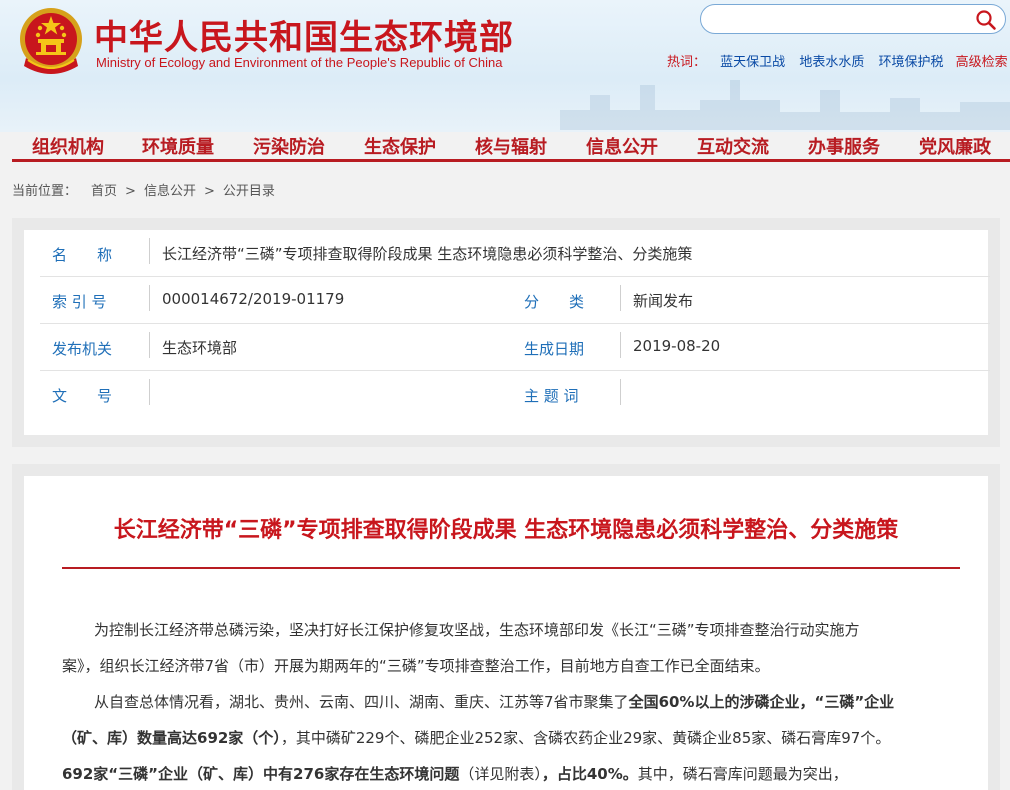  I want to click on info-row-org: 发布机关 生态环境部 生成日期 2019-08-20, so click(515, 347).